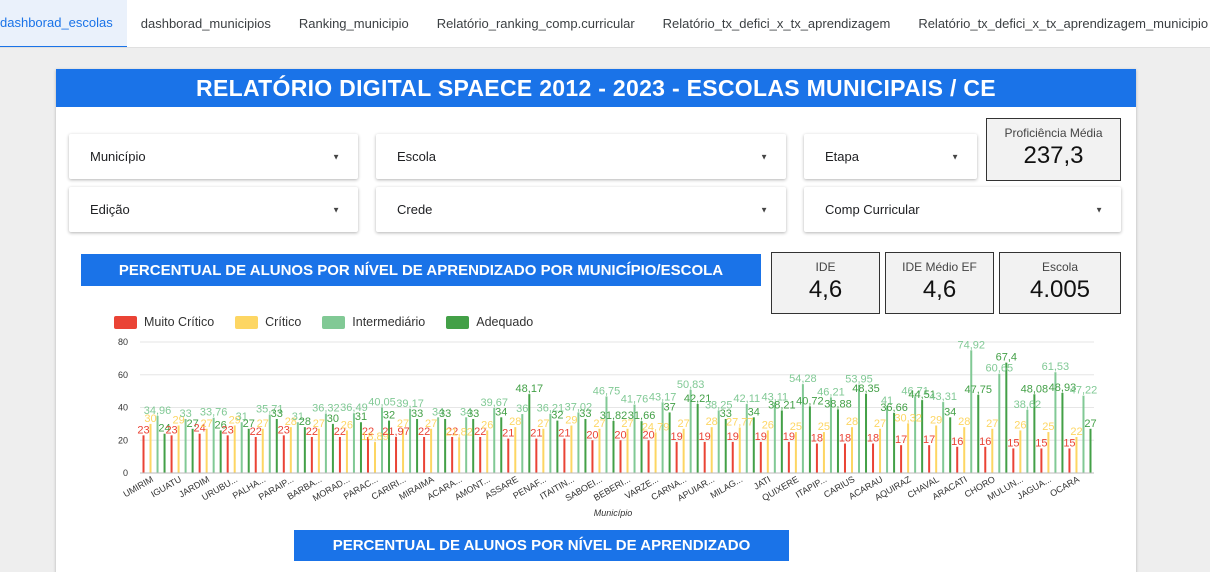 The image size is (1210, 572). I want to click on data-label: 25, so click(824, 427).